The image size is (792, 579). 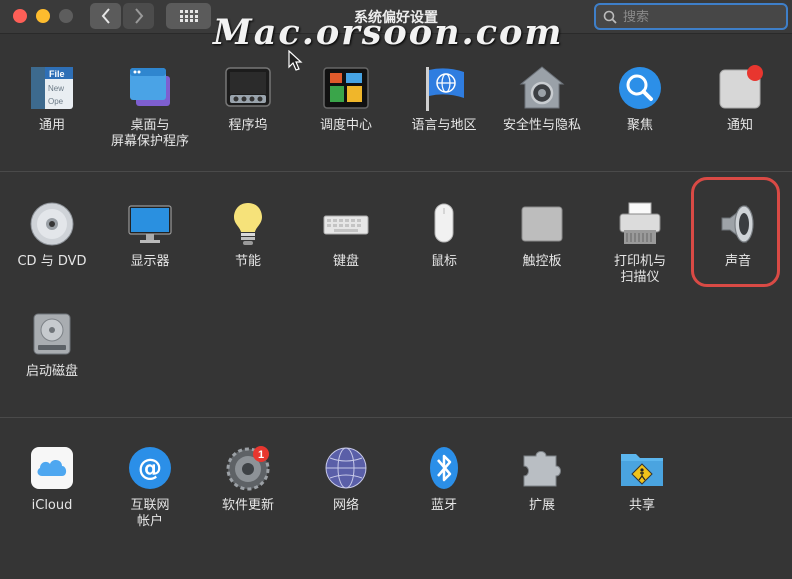 I want to click on pref-mouse: 鼠标, so click(x=444, y=235).